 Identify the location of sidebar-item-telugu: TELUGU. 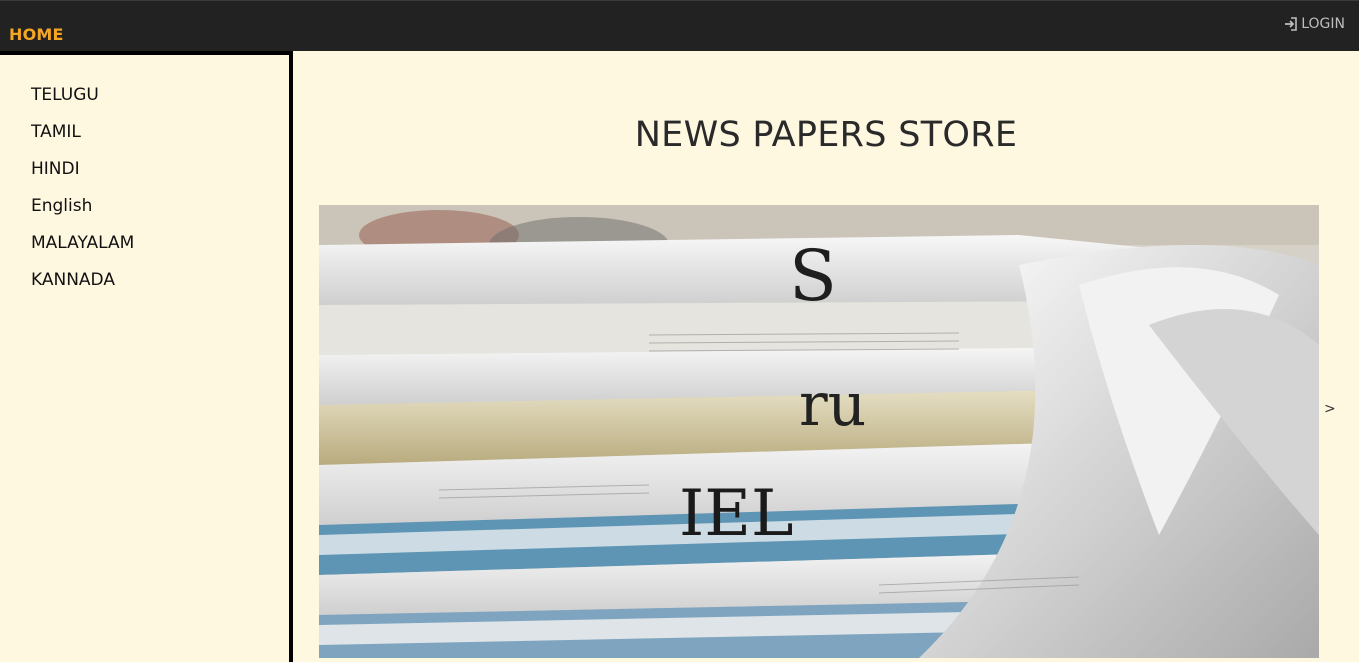
(82, 99).